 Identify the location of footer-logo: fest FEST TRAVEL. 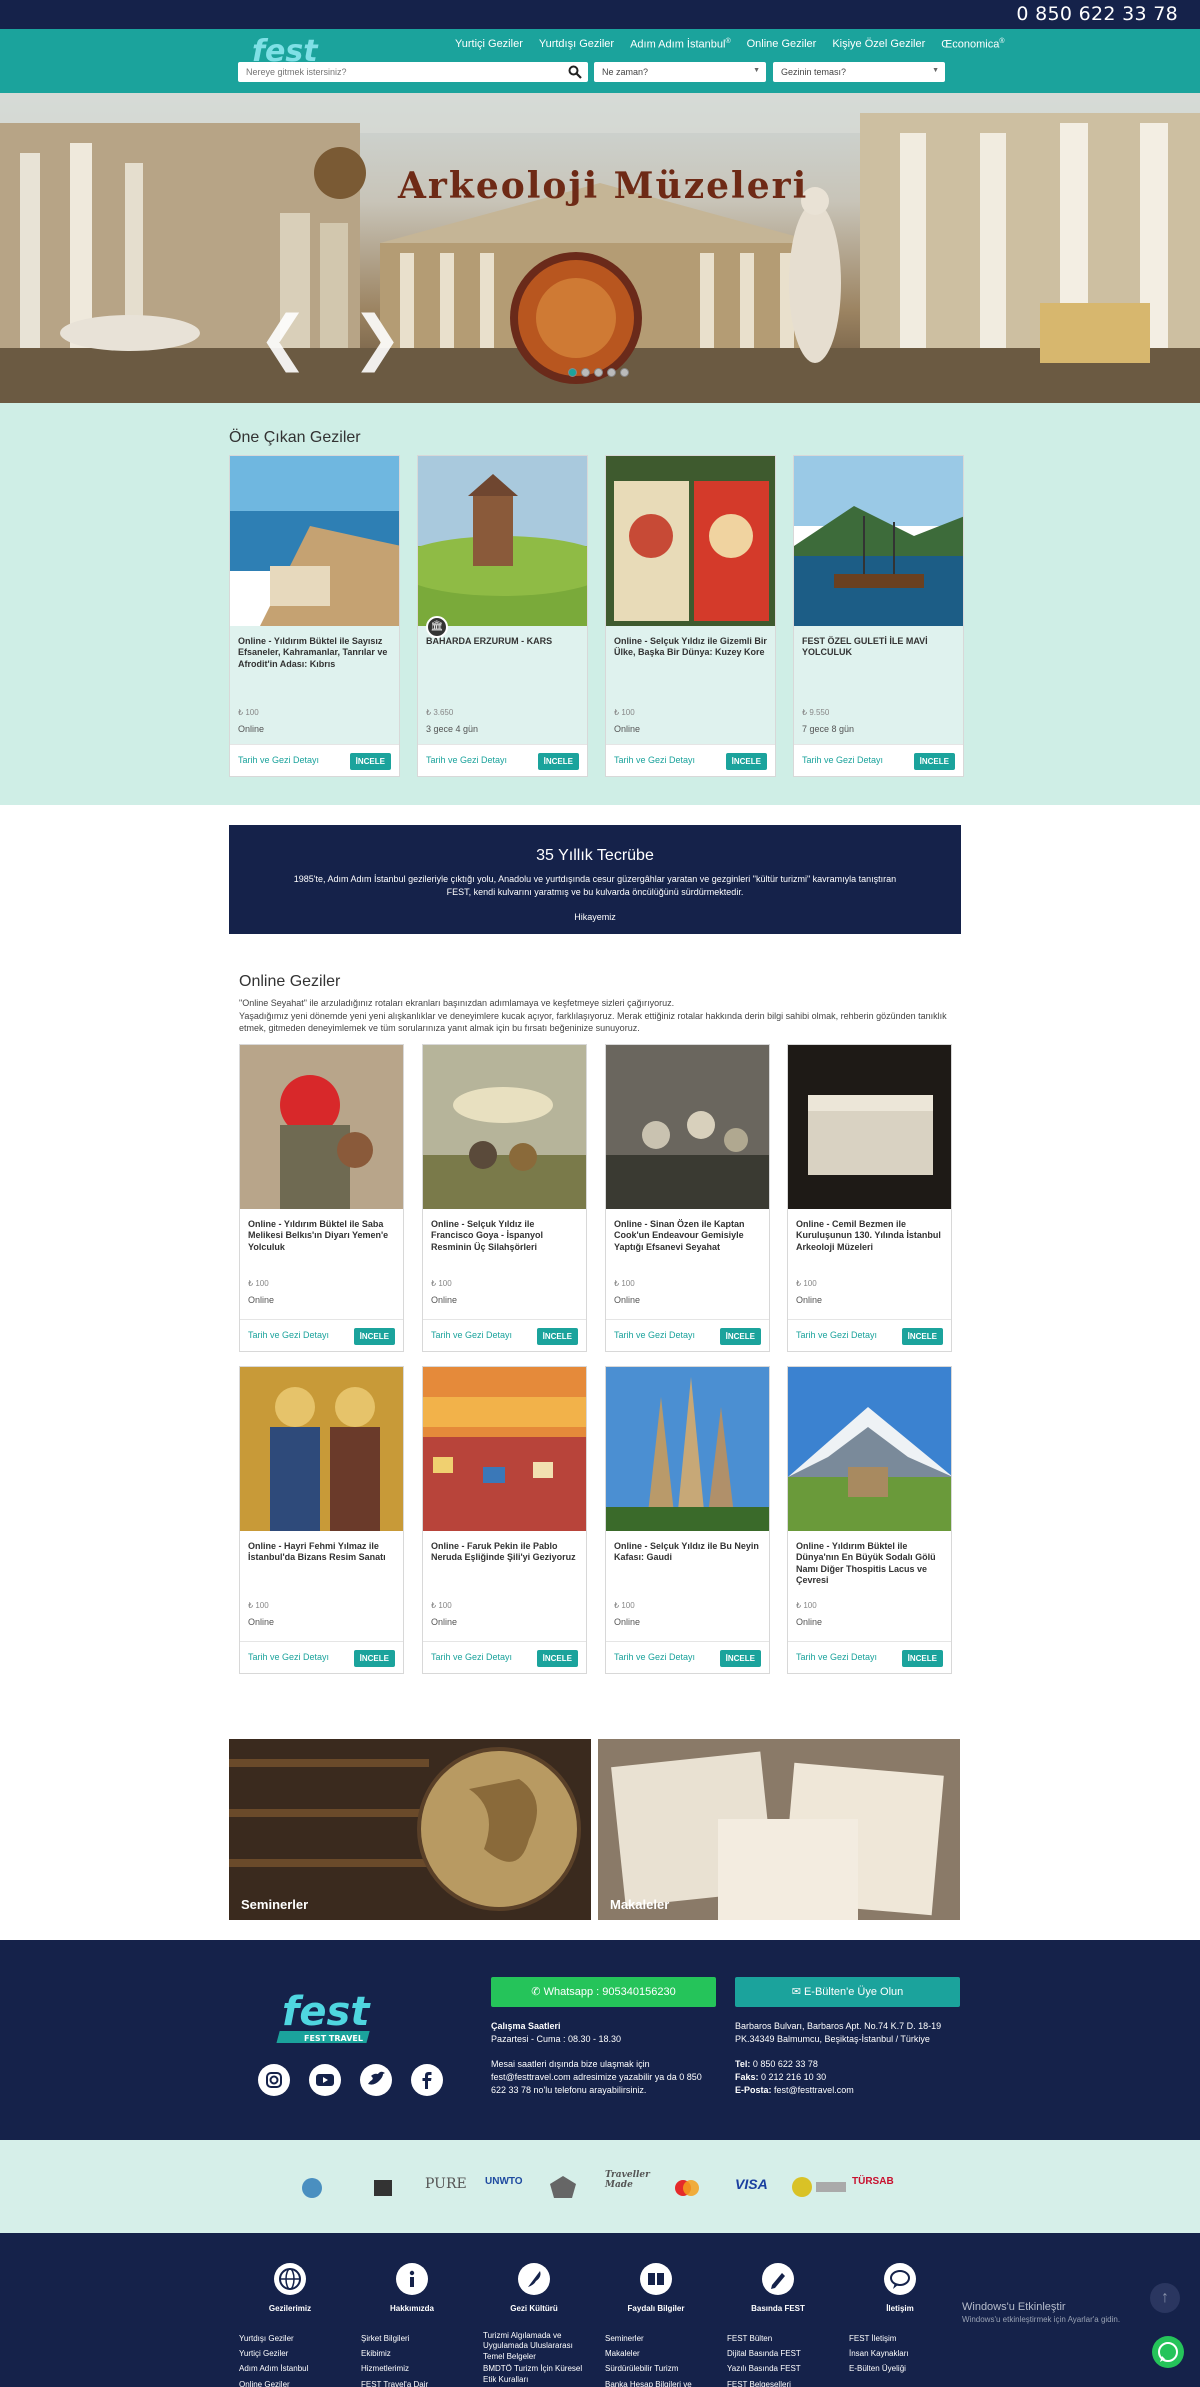
(335, 2020).